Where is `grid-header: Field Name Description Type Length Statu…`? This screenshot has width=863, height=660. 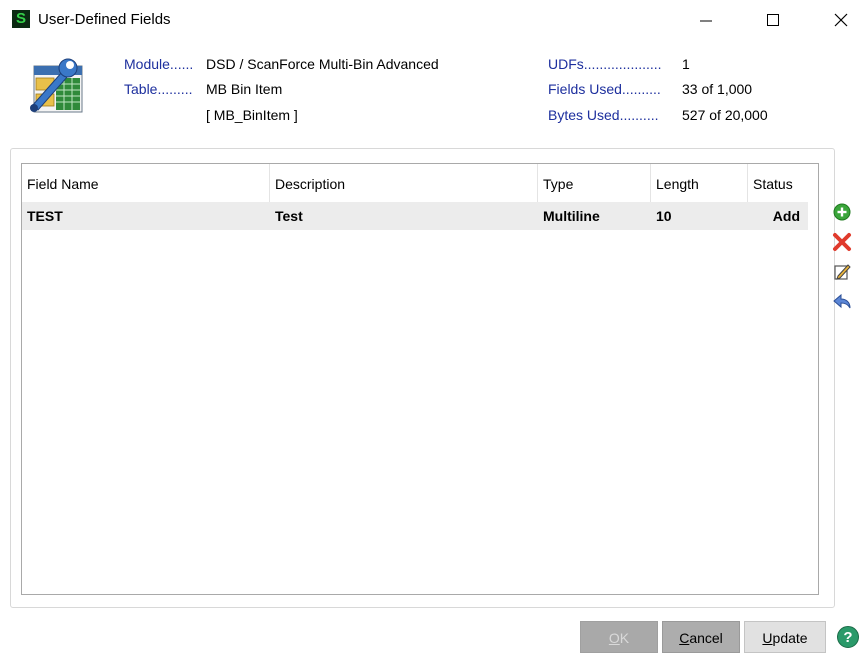
grid-header: Field Name Description Type Length Statu… is located at coordinates (415, 183).